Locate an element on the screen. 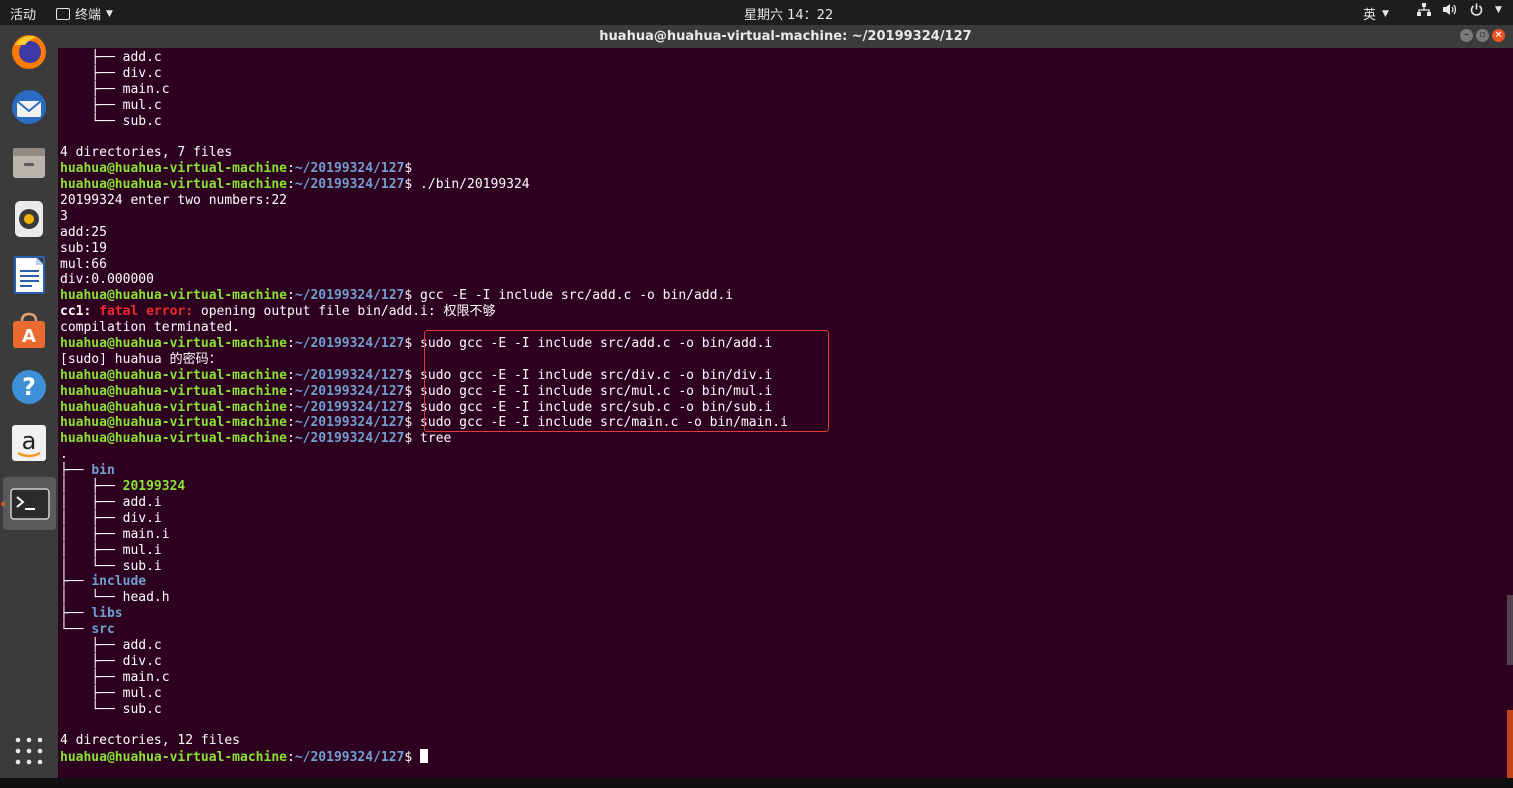  input-method-menu: 英 ▼ is located at coordinates (1376, 13).